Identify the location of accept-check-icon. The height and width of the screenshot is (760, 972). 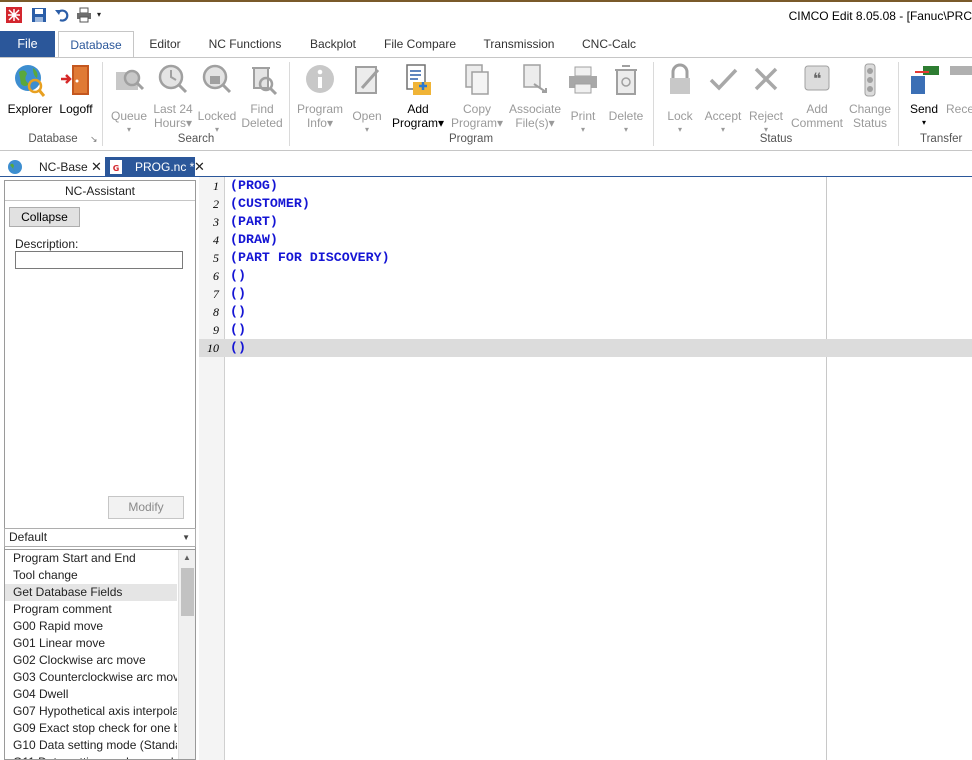
(723, 79).